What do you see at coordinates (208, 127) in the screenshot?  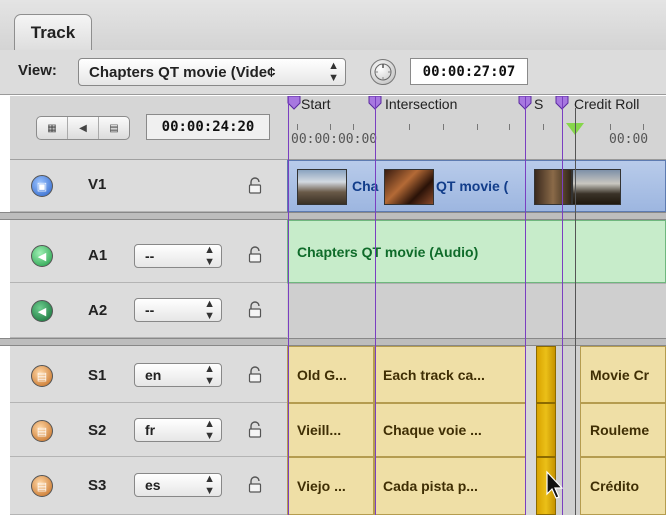 I see `duration-timecode: 00:00:24:20` at bounding box center [208, 127].